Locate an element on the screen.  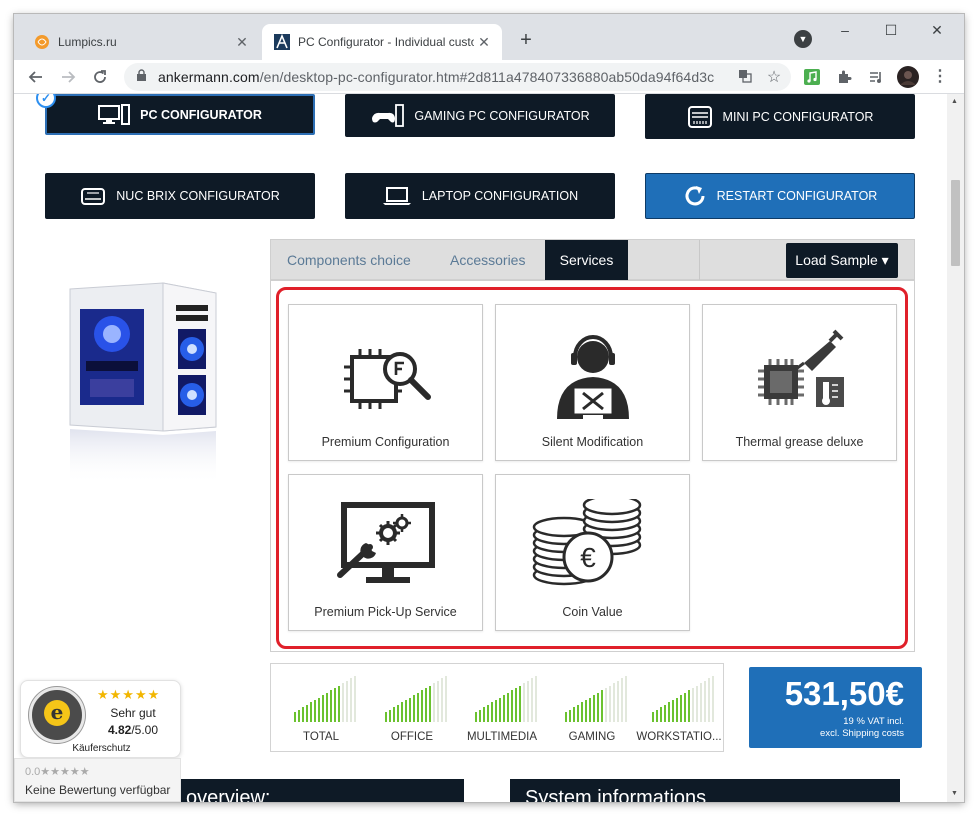
review-widget: 0.0★★★★★ Keine Bewertung verfügbar is located at coordinates (97, 780).